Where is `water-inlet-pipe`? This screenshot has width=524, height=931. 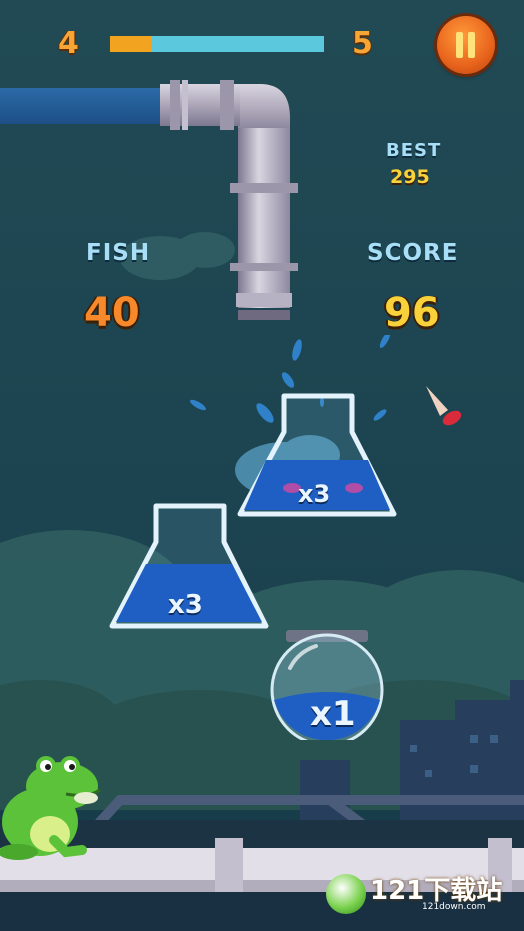 water-inlet-pipe is located at coordinates (85, 106).